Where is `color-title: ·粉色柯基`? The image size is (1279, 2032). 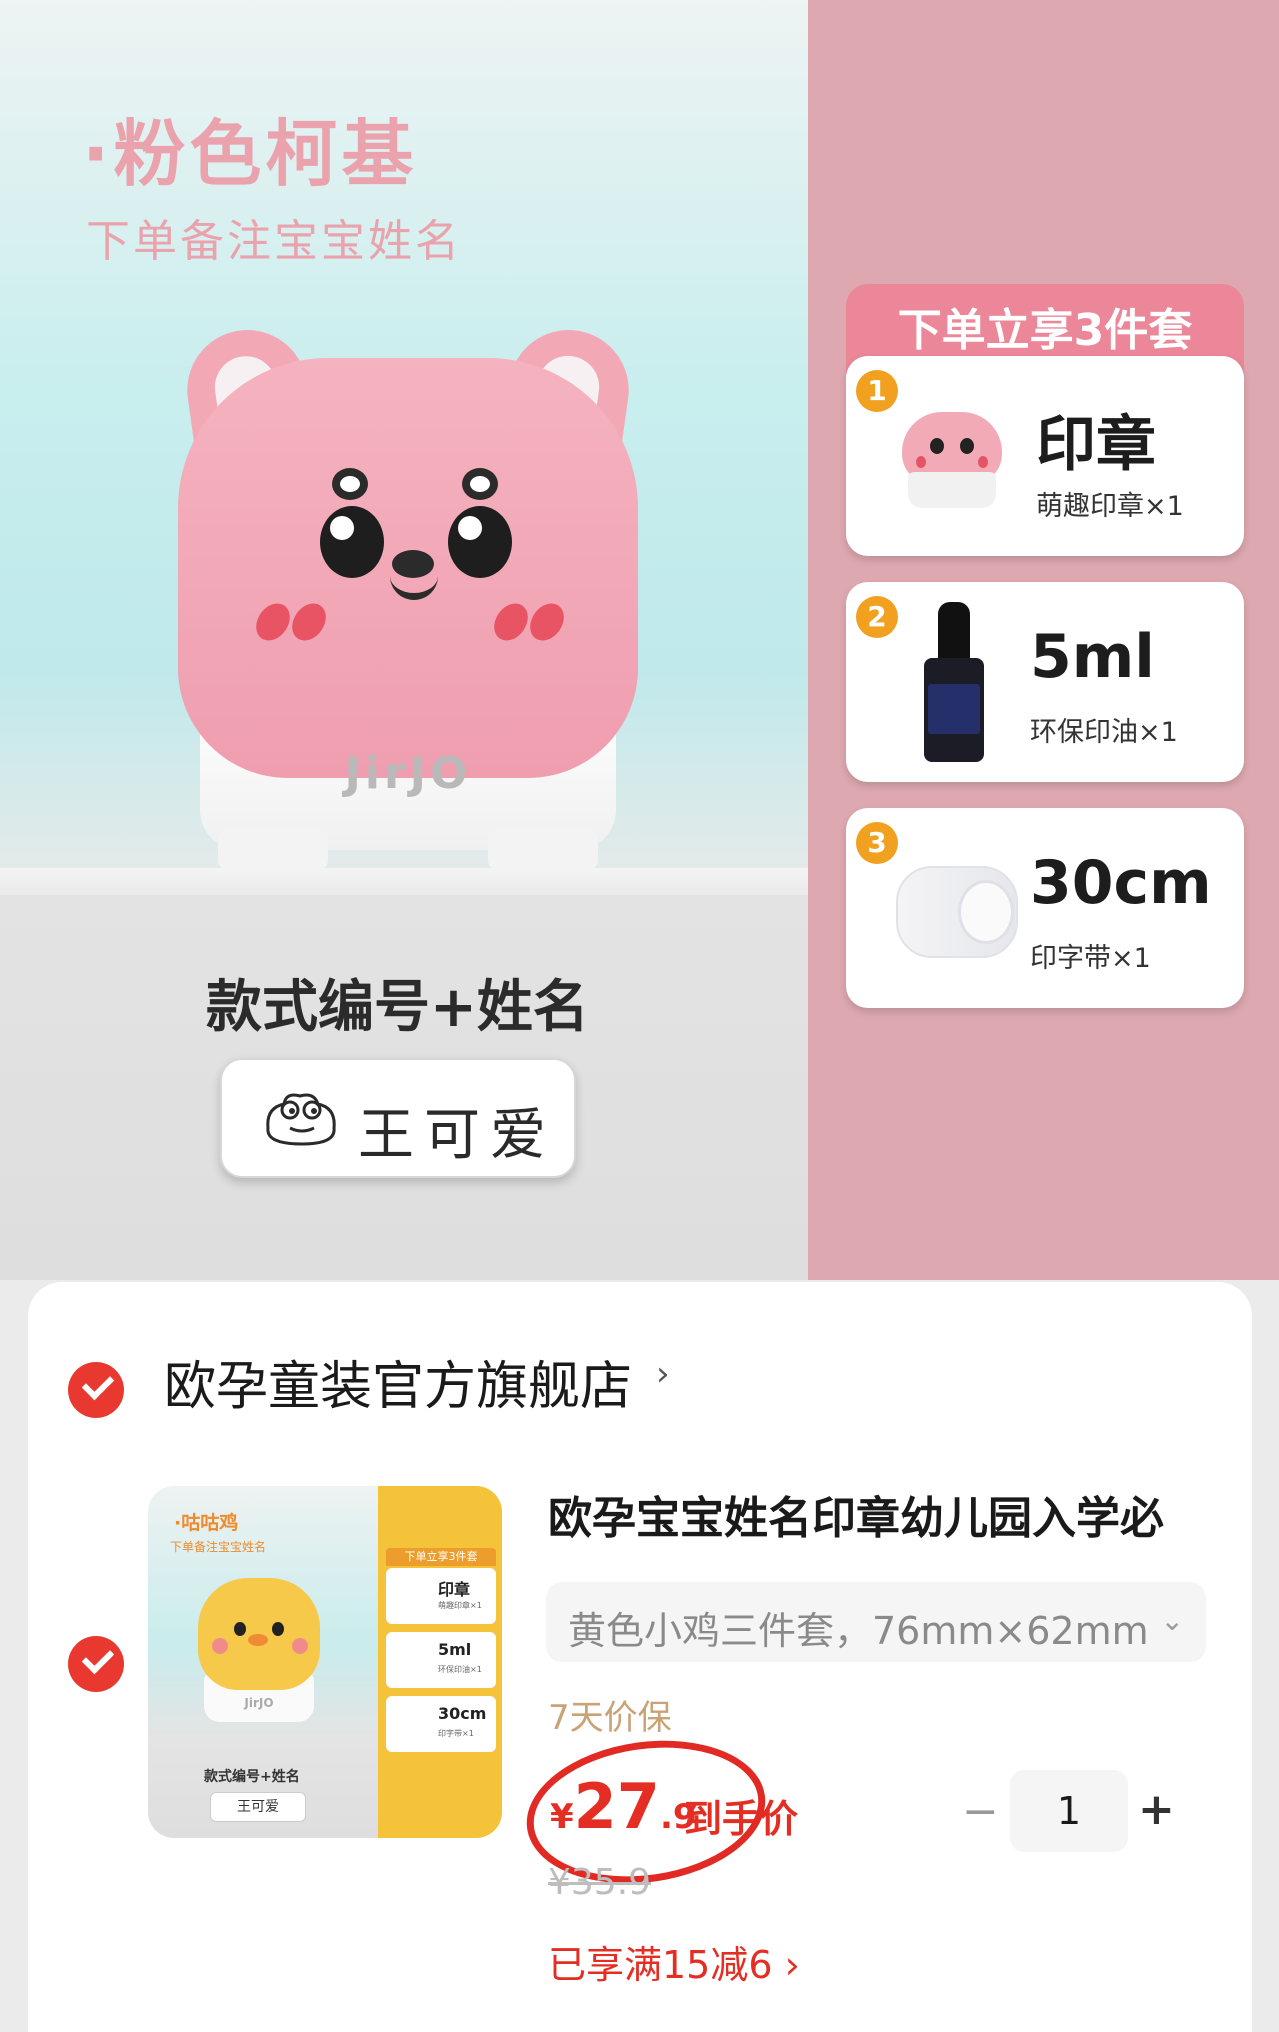 color-title: ·粉色柯基 is located at coordinates (250, 154).